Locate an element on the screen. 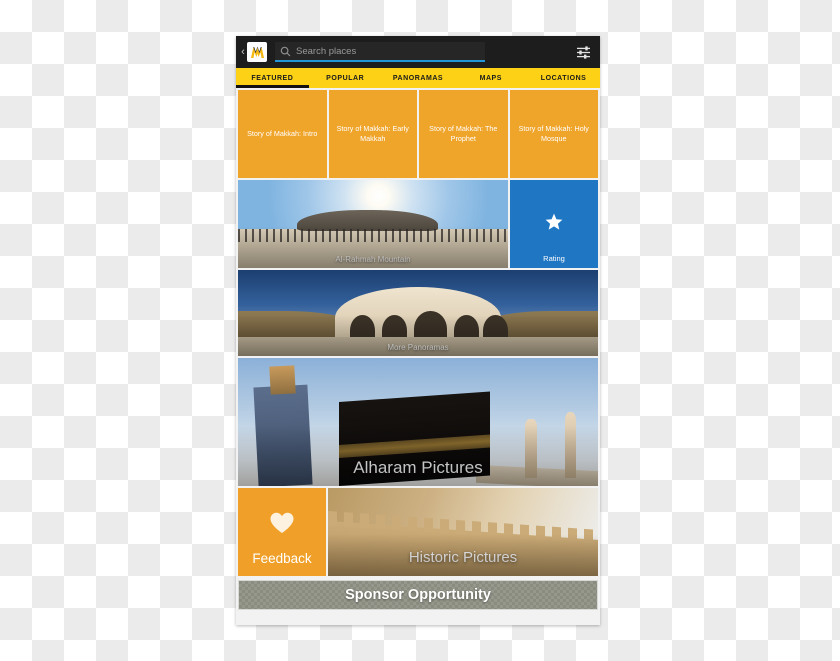 The height and width of the screenshot is (661, 840). tab-label: MAPS is located at coordinates (490, 78).